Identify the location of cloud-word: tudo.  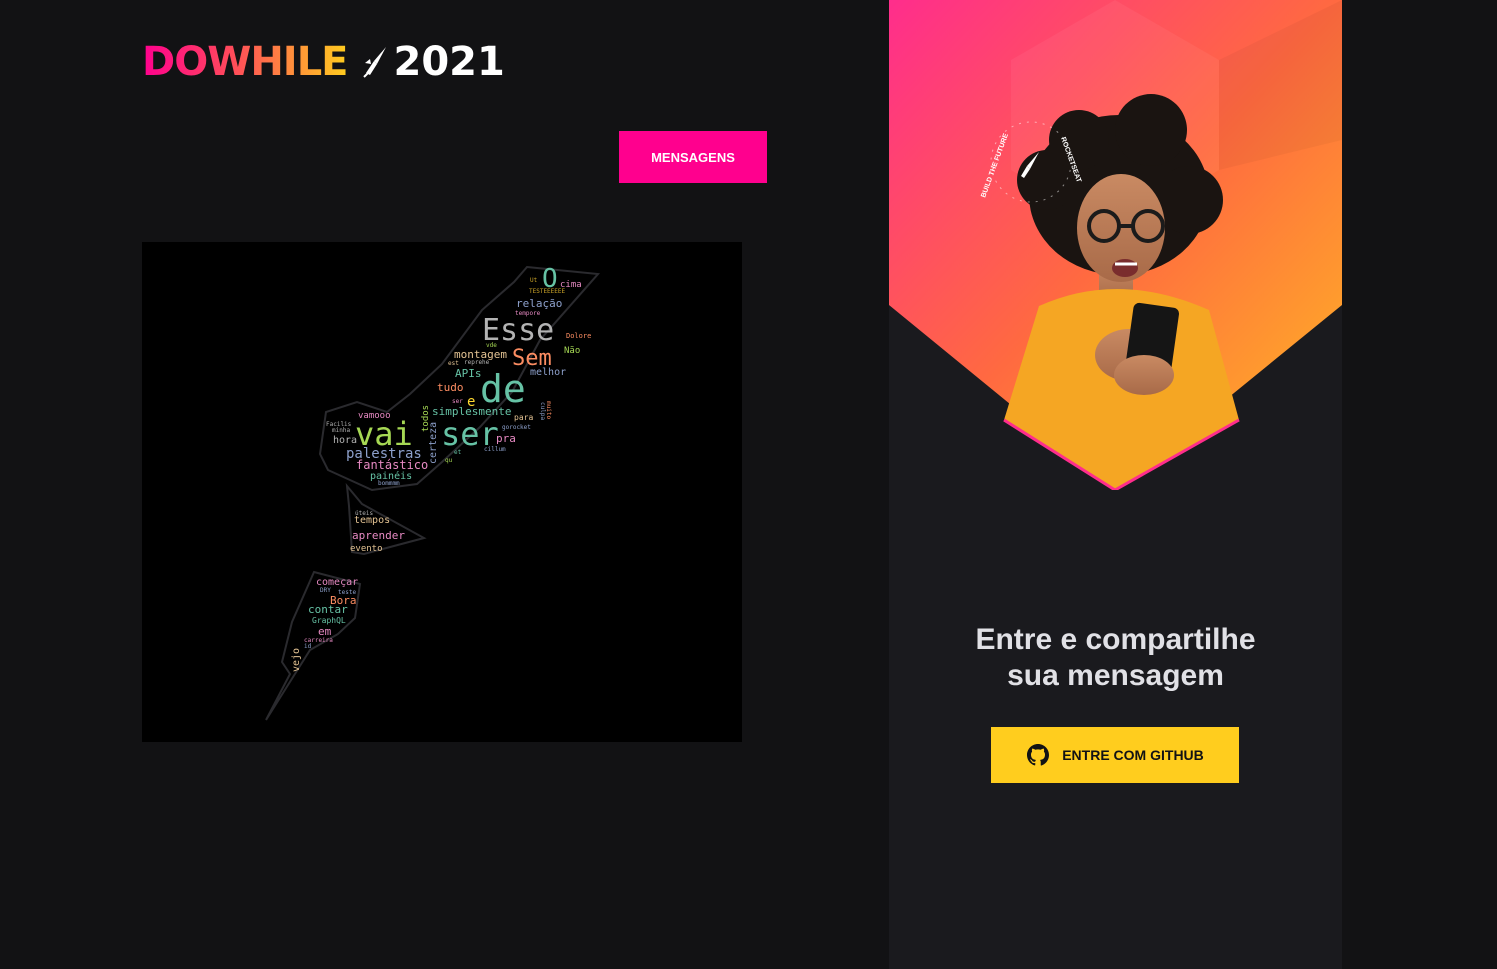
(450, 387).